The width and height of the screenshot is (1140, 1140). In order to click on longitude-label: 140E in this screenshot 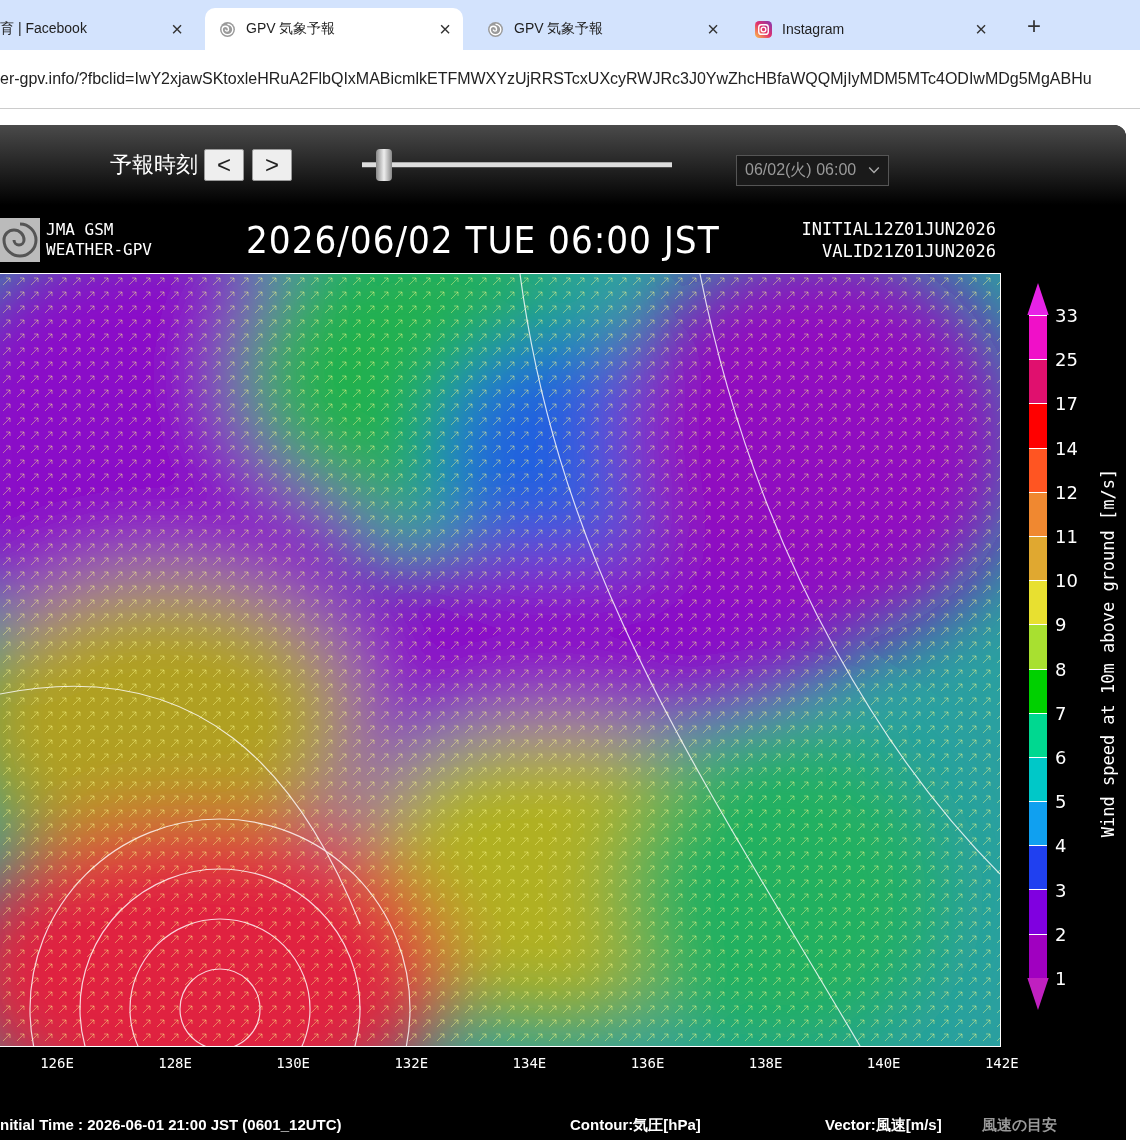, I will do `click(883, 1063)`.